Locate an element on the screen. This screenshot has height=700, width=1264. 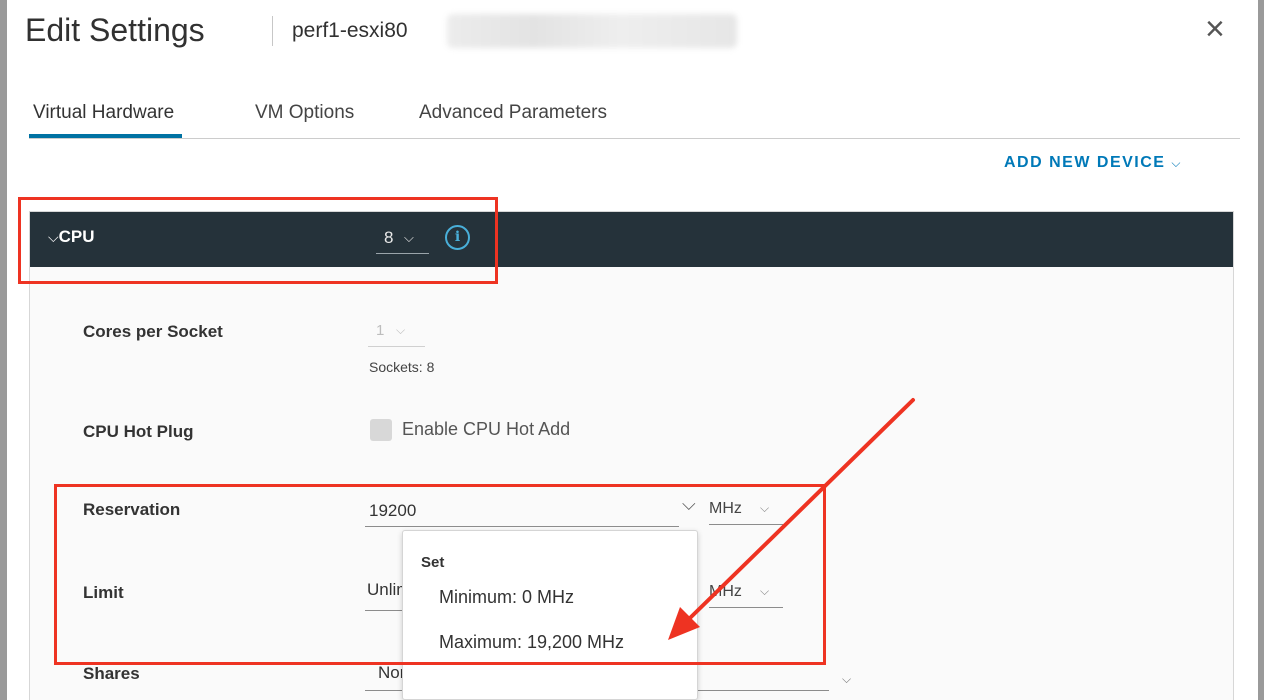
dialog-title: Edit Settings is located at coordinates (115, 30).